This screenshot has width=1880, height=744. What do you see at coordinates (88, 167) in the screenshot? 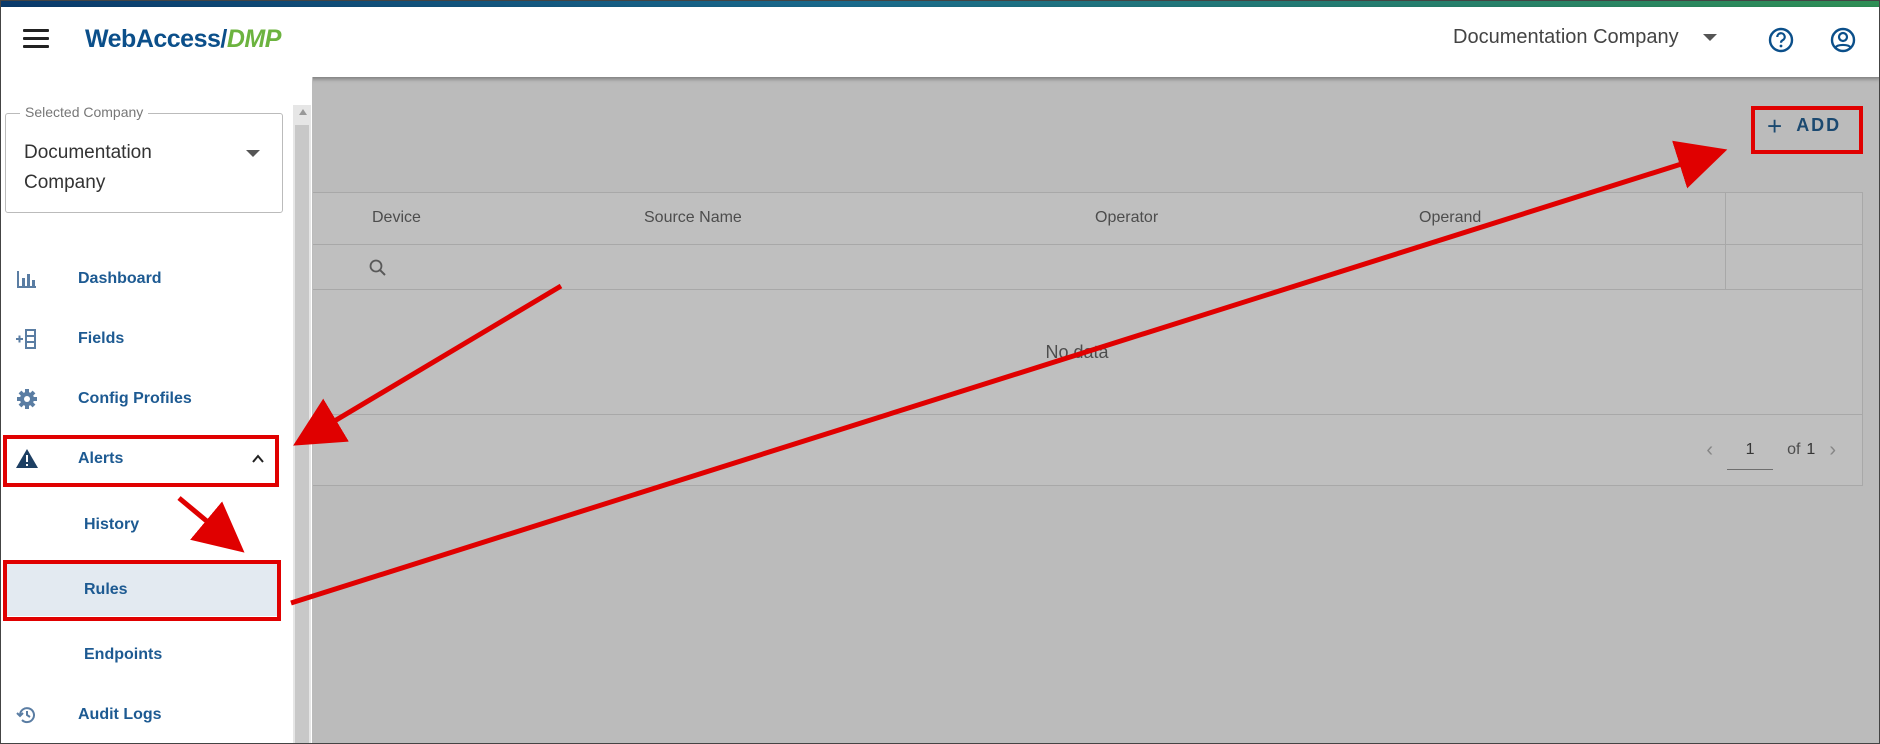
I see `selected-company-value: Documentation Company` at bounding box center [88, 167].